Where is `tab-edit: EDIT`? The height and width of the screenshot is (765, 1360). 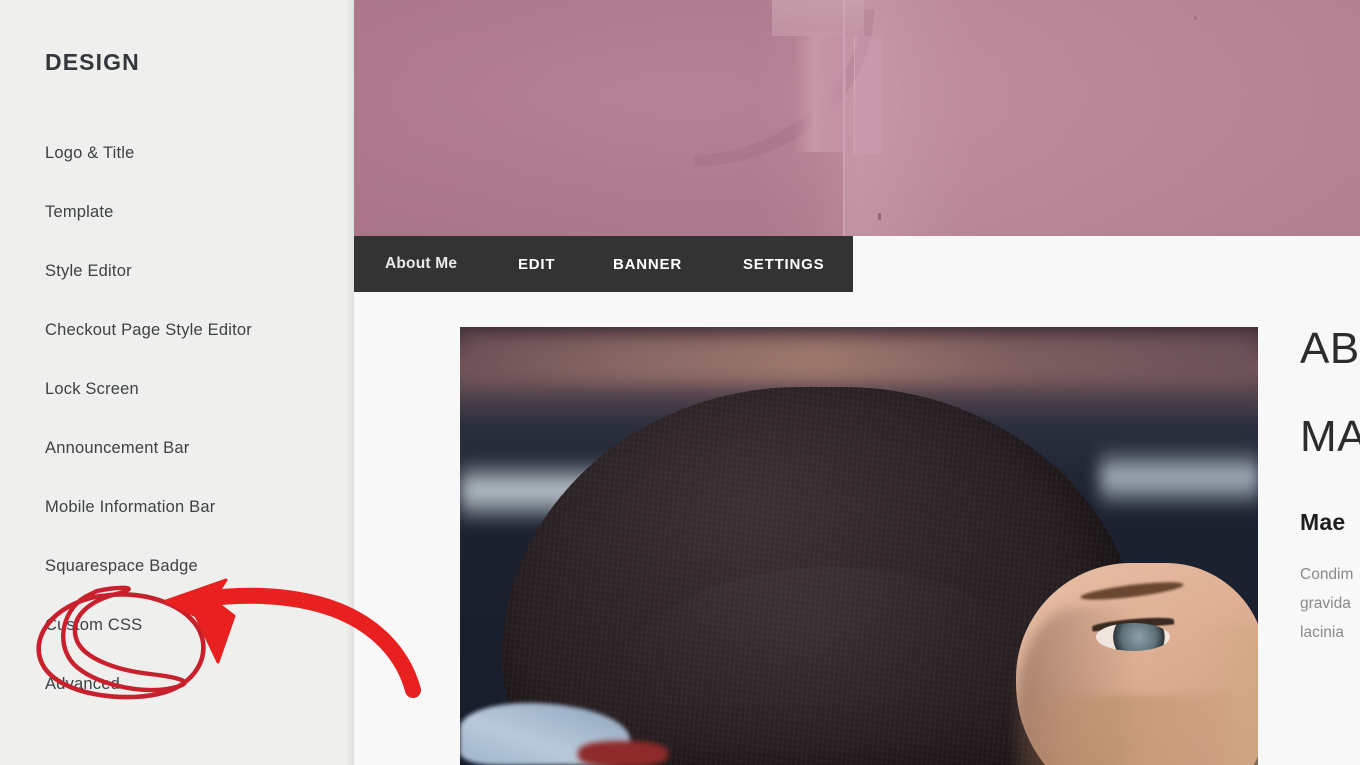 tab-edit: EDIT is located at coordinates (536, 264).